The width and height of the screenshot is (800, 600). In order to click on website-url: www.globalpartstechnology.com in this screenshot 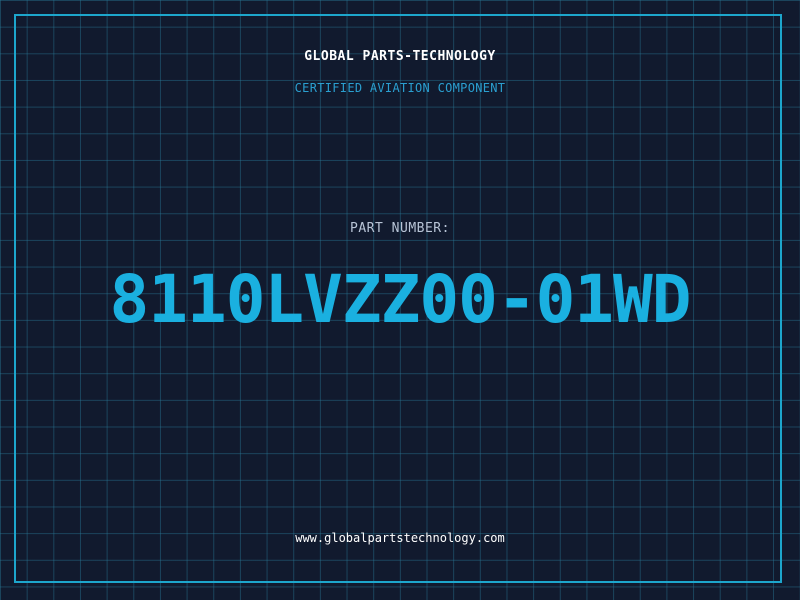, I will do `click(400, 538)`.